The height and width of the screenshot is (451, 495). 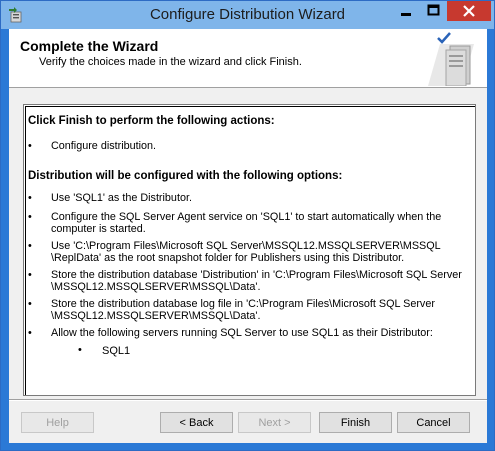 I want to click on cancel-button: Cancel, so click(x=433, y=422).